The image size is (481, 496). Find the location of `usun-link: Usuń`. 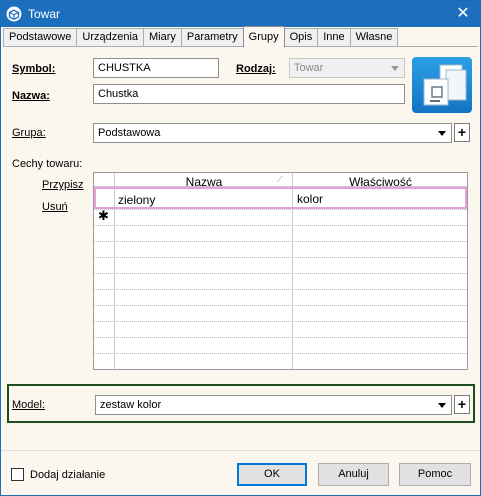

usun-link: Usuń is located at coordinates (55, 207).